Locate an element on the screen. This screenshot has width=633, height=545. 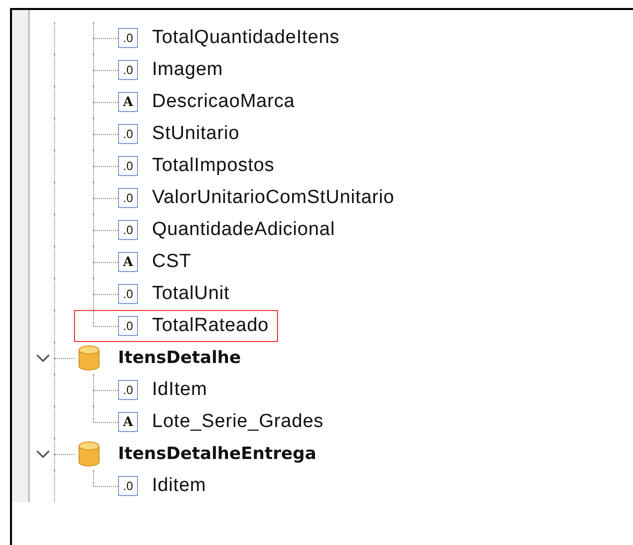
highlighted-tree-item: .0 TotalRateado is located at coordinates (176, 326).